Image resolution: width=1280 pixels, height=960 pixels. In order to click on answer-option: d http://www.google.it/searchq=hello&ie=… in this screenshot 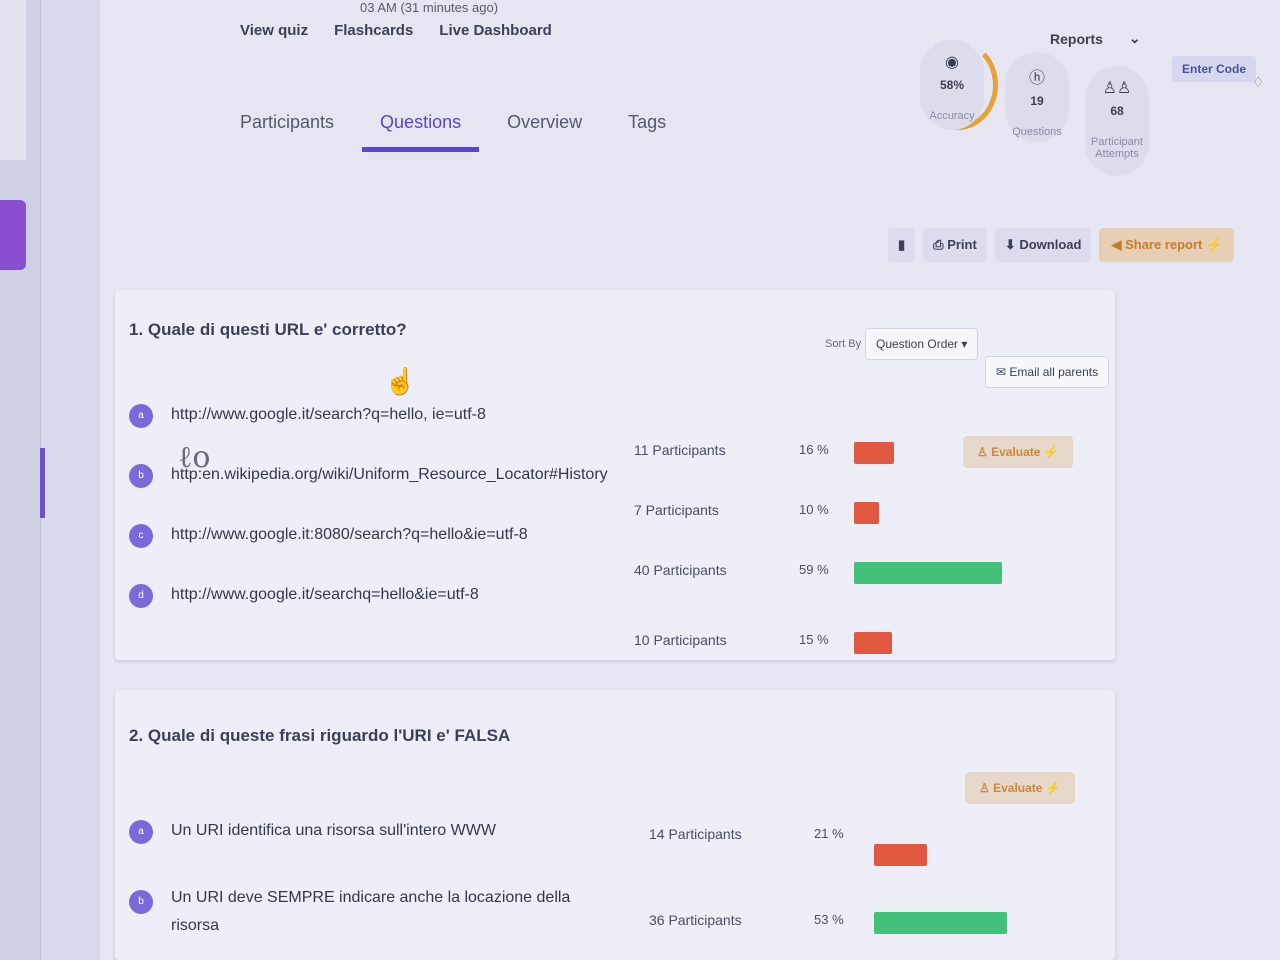, I will do `click(594, 590)`.